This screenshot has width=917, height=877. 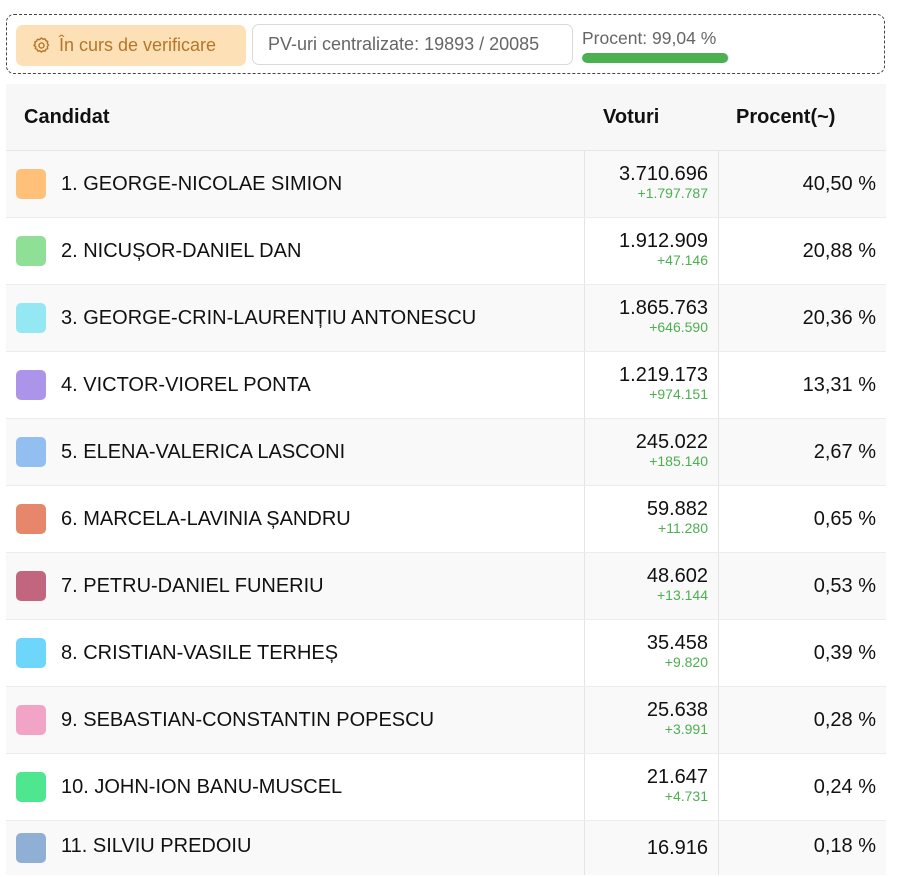 I want to click on percent-value: 0,28 %, so click(x=844, y=720).